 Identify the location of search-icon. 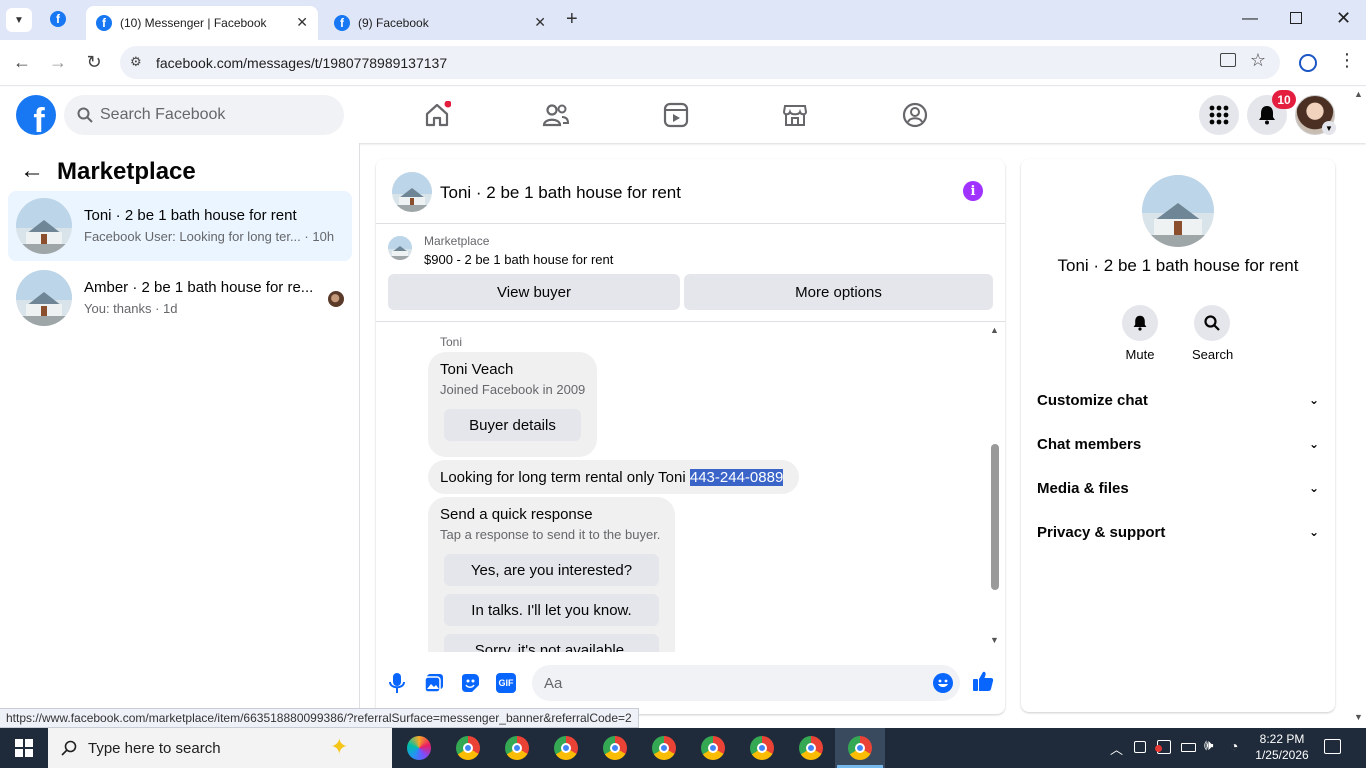
(1212, 323).